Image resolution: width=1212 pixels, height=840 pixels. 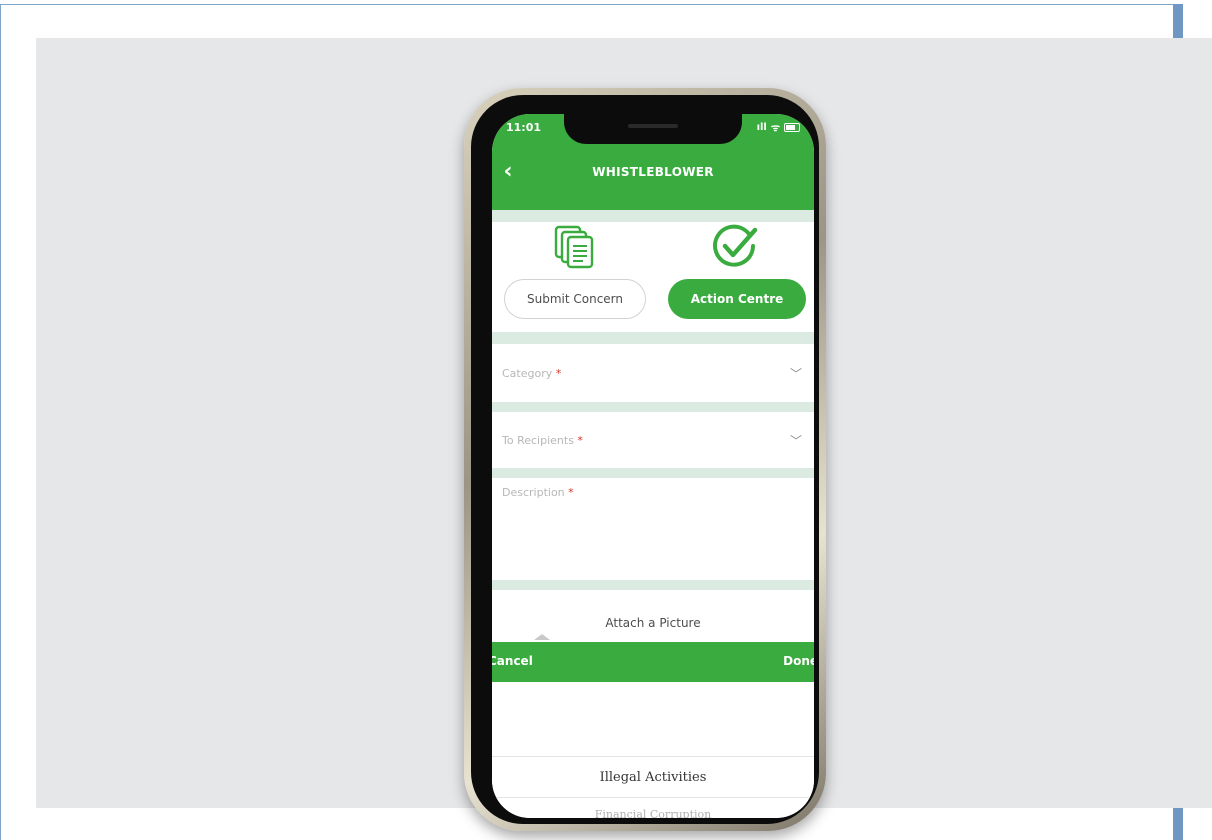 I want to click on battery-icon, so click(x=792, y=127).